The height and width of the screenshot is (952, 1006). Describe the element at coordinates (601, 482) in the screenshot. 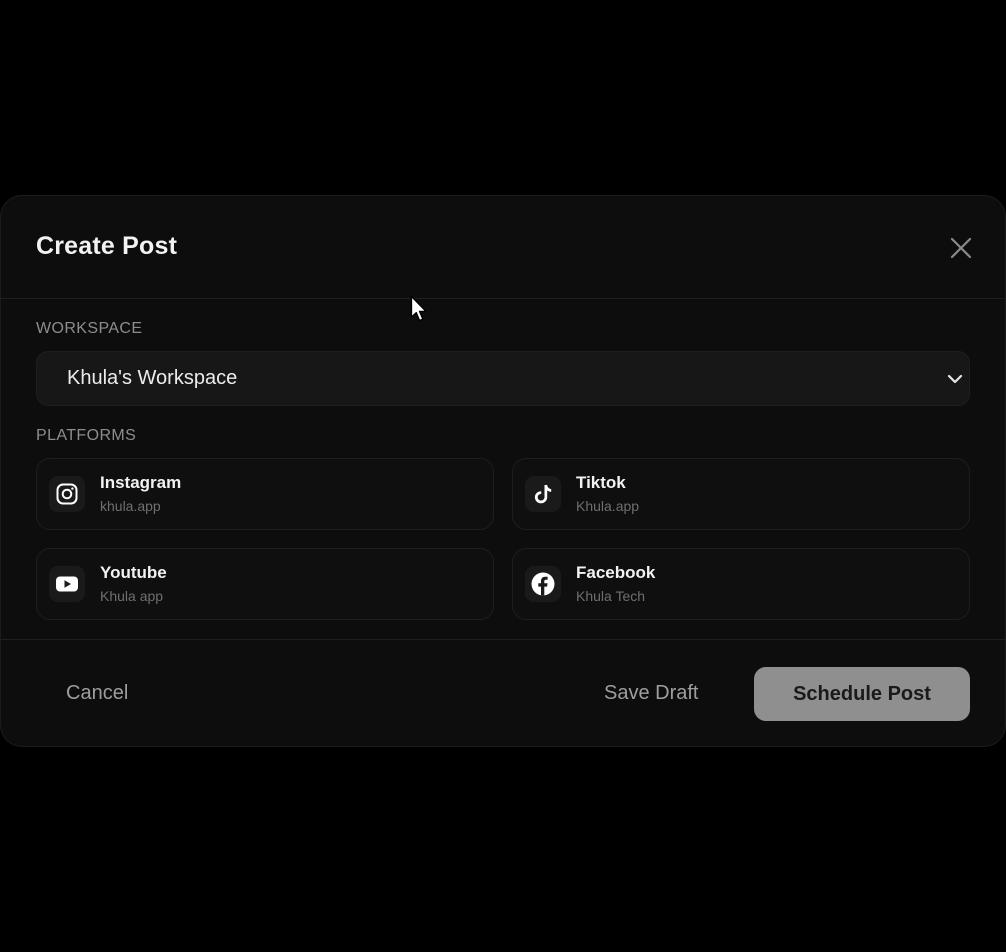

I see `platform-name: Tiktok` at that location.